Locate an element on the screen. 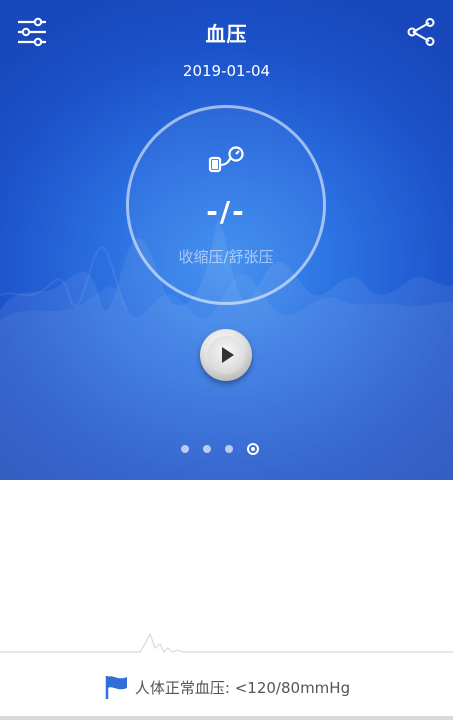  play-icon is located at coordinates (228, 355).